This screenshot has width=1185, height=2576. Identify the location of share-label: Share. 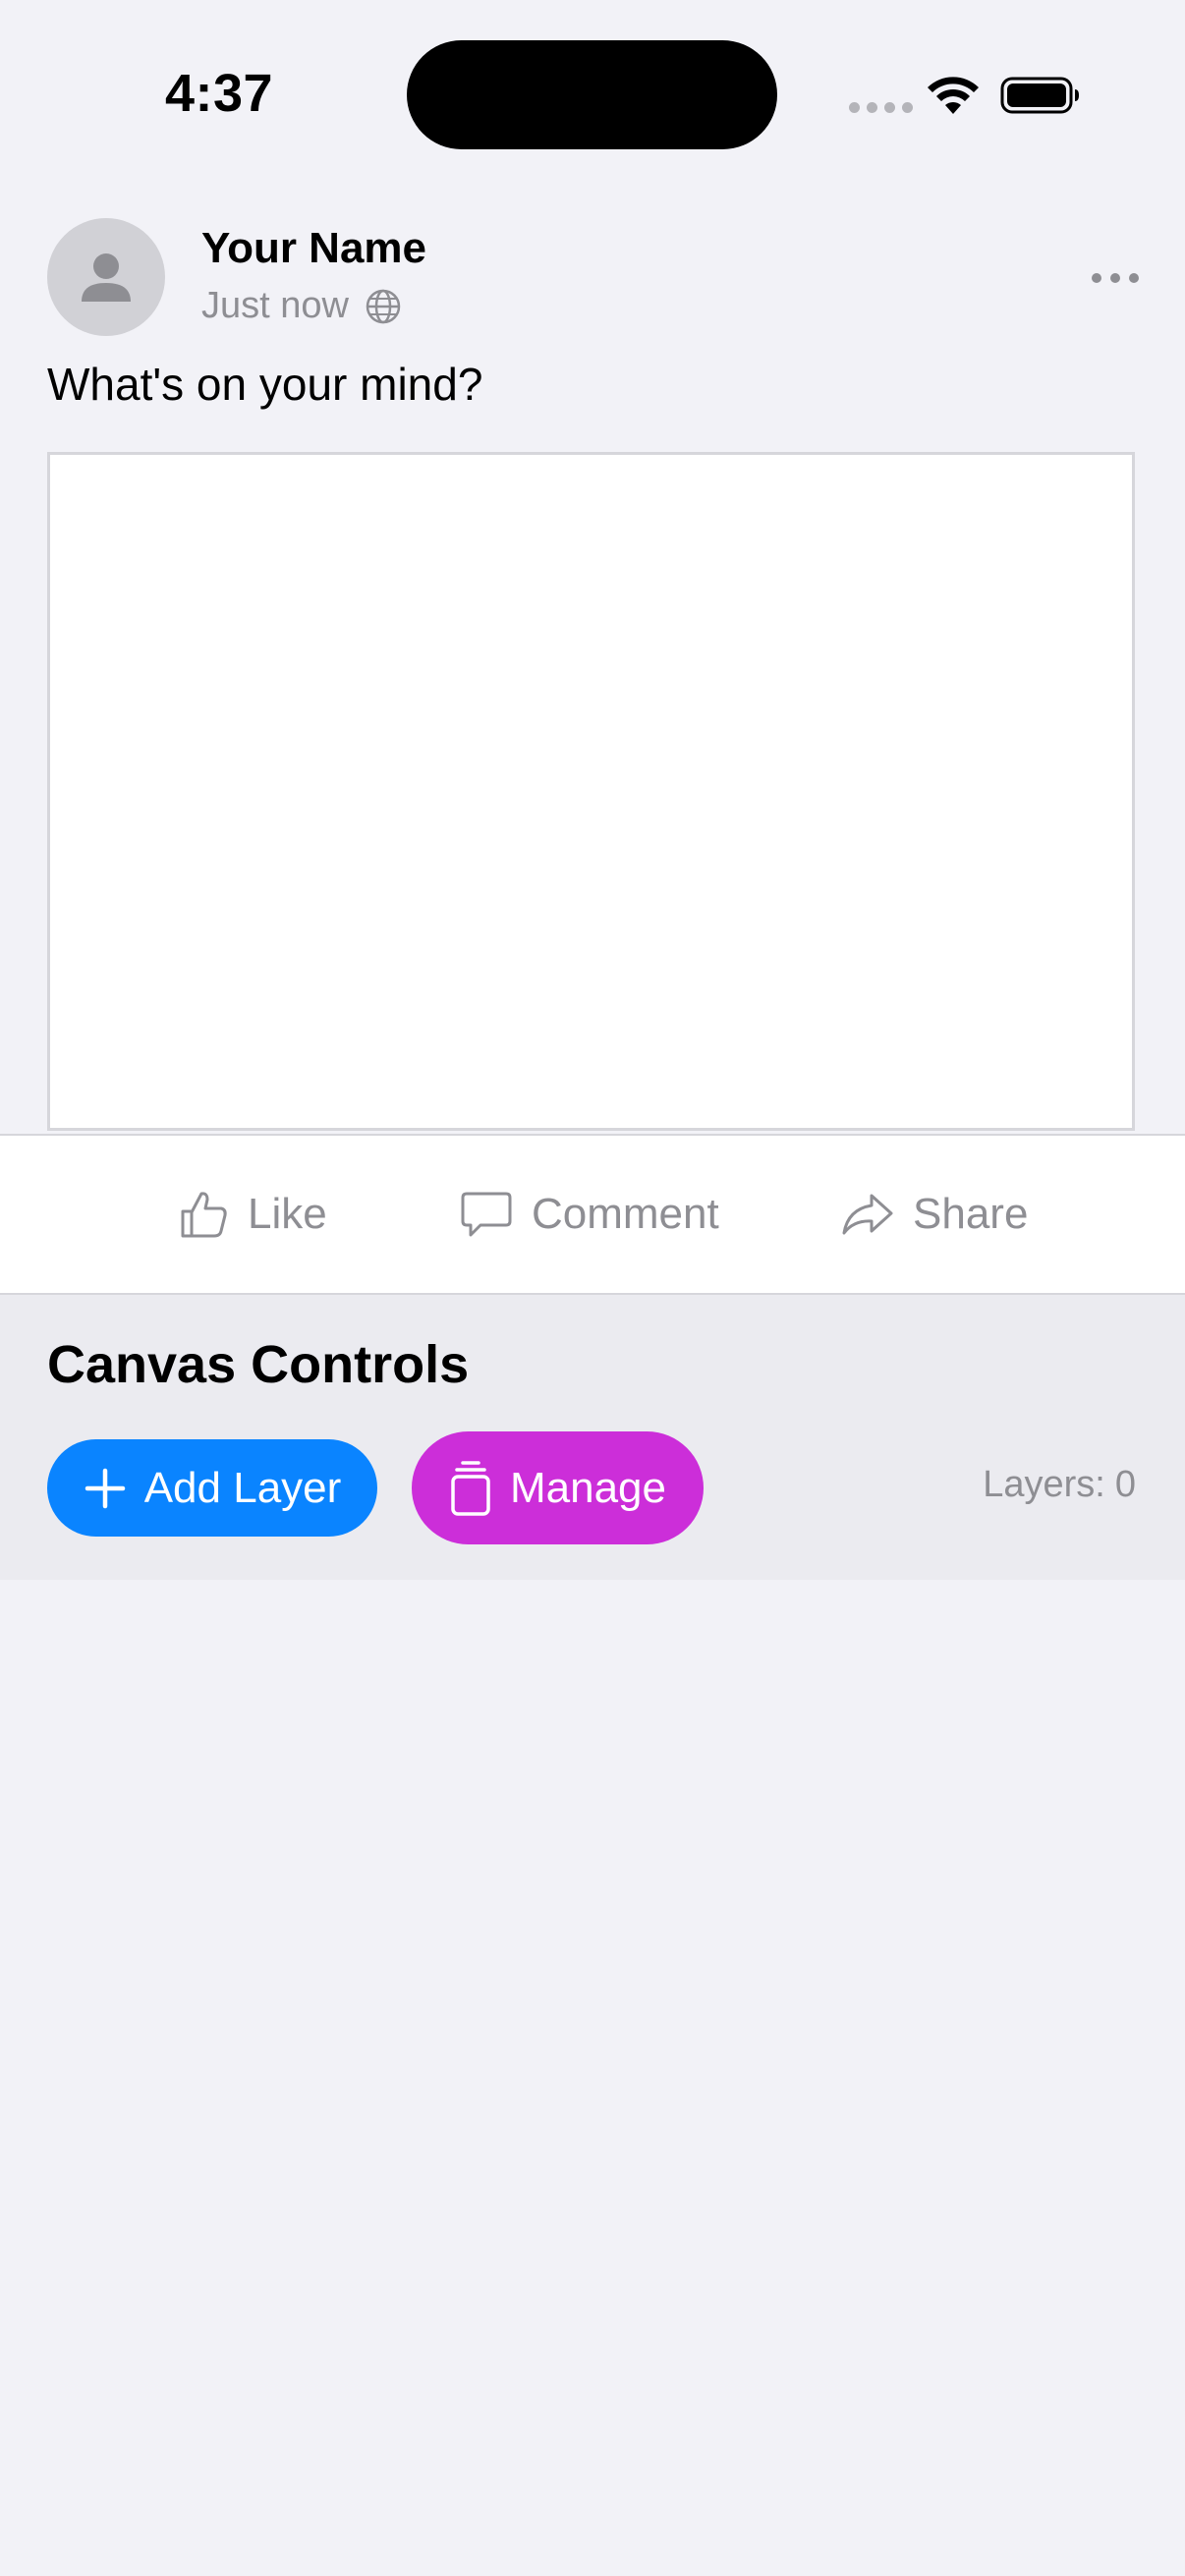
(971, 1214).